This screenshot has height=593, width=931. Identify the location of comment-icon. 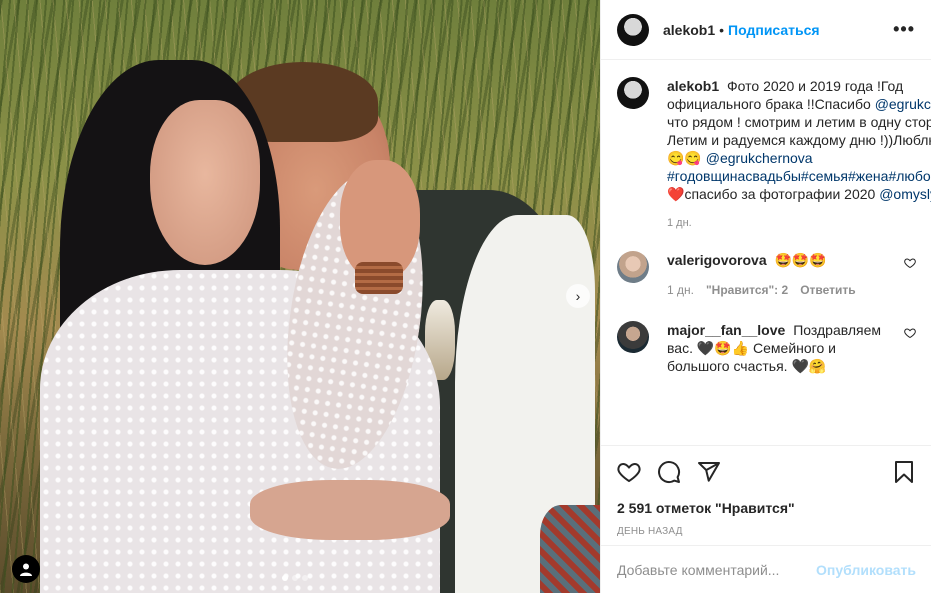
(669, 472).